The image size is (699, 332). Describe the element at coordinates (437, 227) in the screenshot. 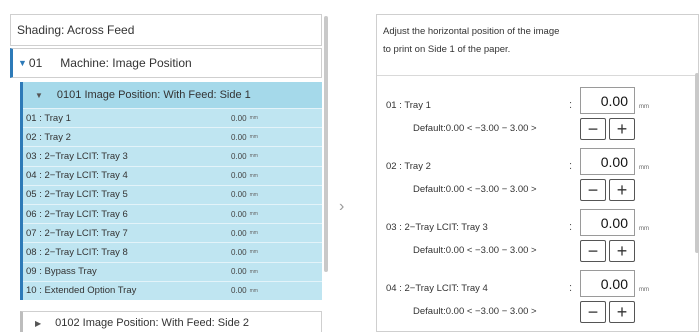

I see `setting-name: 03 : 2−Tray LCIT: Tray 3` at that location.